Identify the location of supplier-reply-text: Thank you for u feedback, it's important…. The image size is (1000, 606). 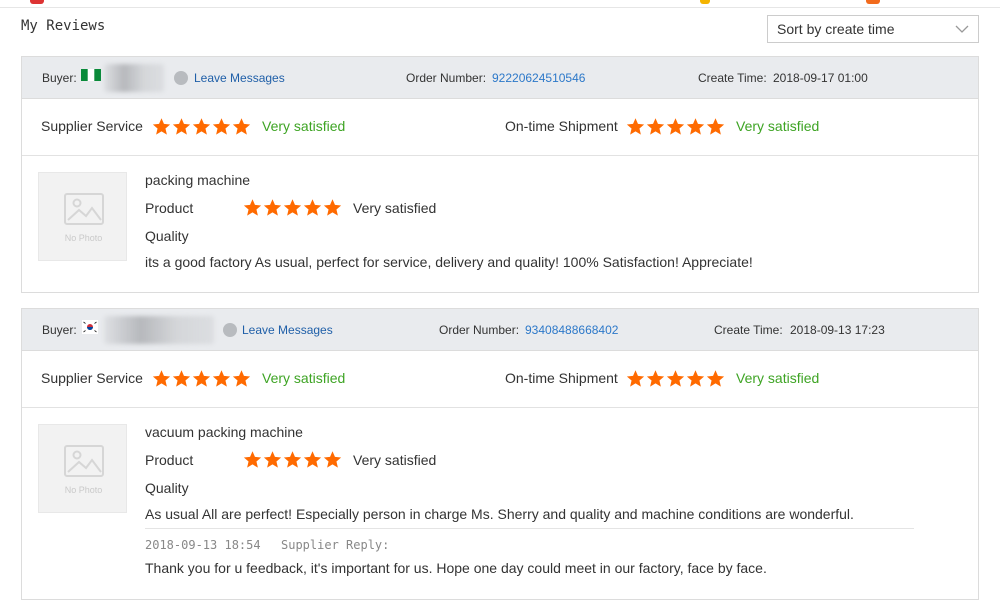
(456, 568).